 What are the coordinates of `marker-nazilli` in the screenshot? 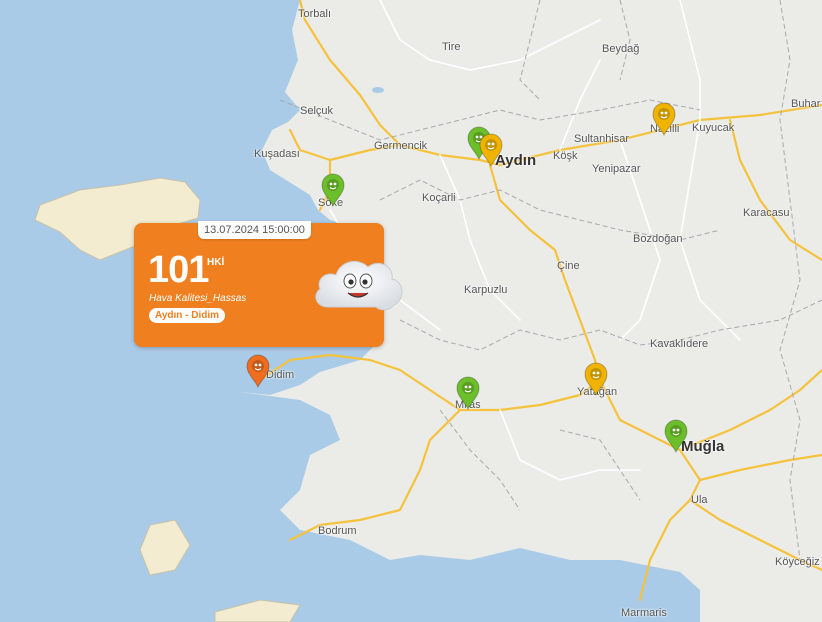 It's located at (664, 119).